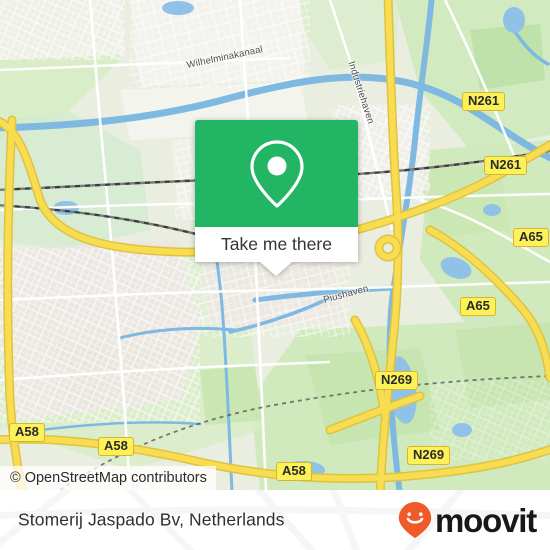 This screenshot has width=550, height=550. I want to click on take-me-there-button: Take me there, so click(276, 244).